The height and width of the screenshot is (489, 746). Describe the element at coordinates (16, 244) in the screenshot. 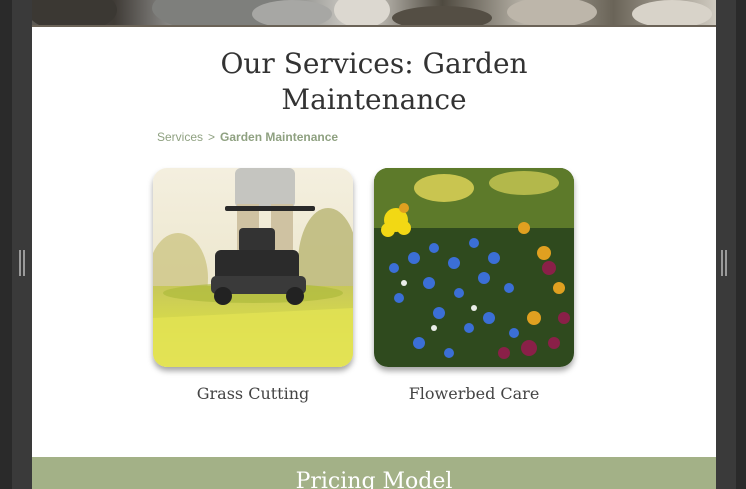

I see `left-panel` at that location.